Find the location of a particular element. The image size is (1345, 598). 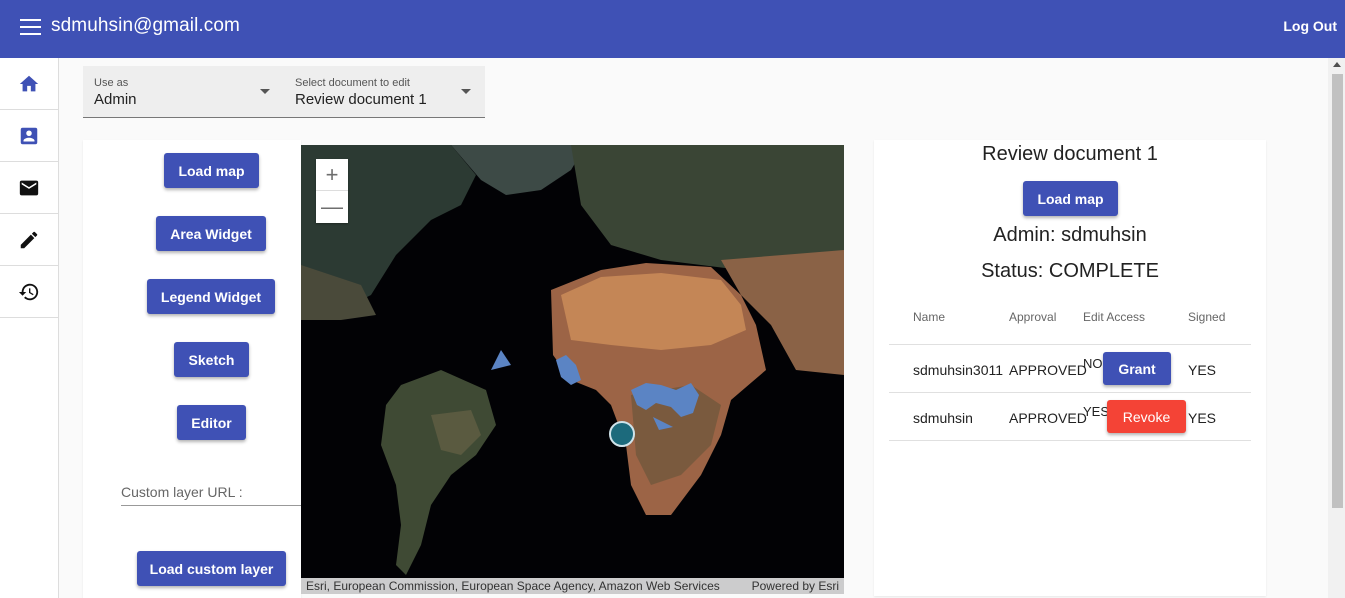

nav-item-history is located at coordinates (29, 292).